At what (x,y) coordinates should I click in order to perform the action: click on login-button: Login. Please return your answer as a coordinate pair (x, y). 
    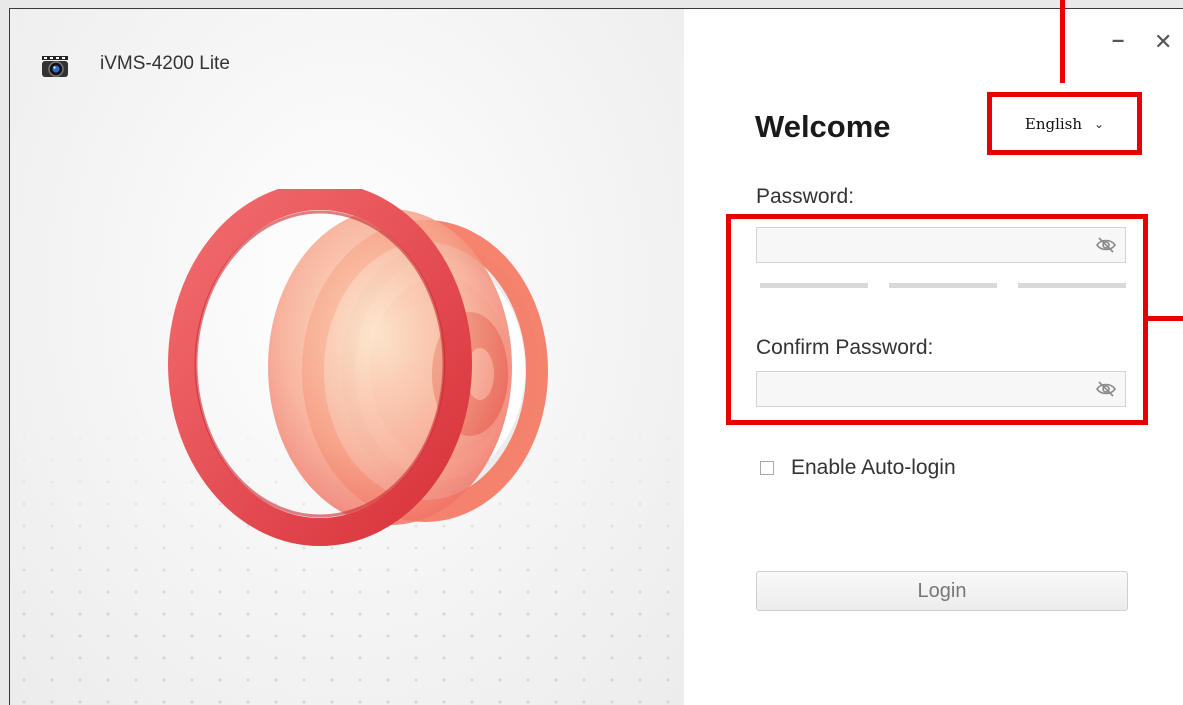
    Looking at the image, I should click on (942, 591).